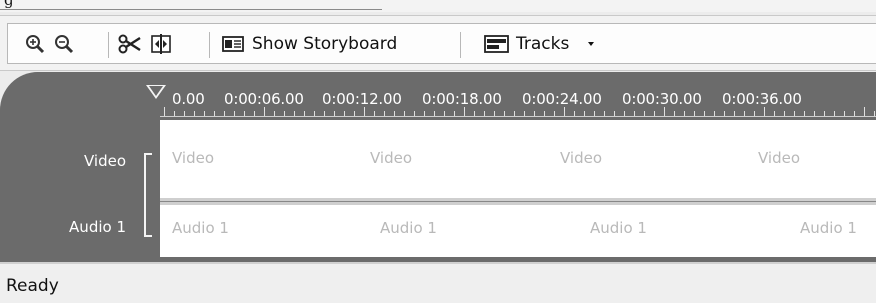  I want to click on storyboard-icon, so click(233, 44).